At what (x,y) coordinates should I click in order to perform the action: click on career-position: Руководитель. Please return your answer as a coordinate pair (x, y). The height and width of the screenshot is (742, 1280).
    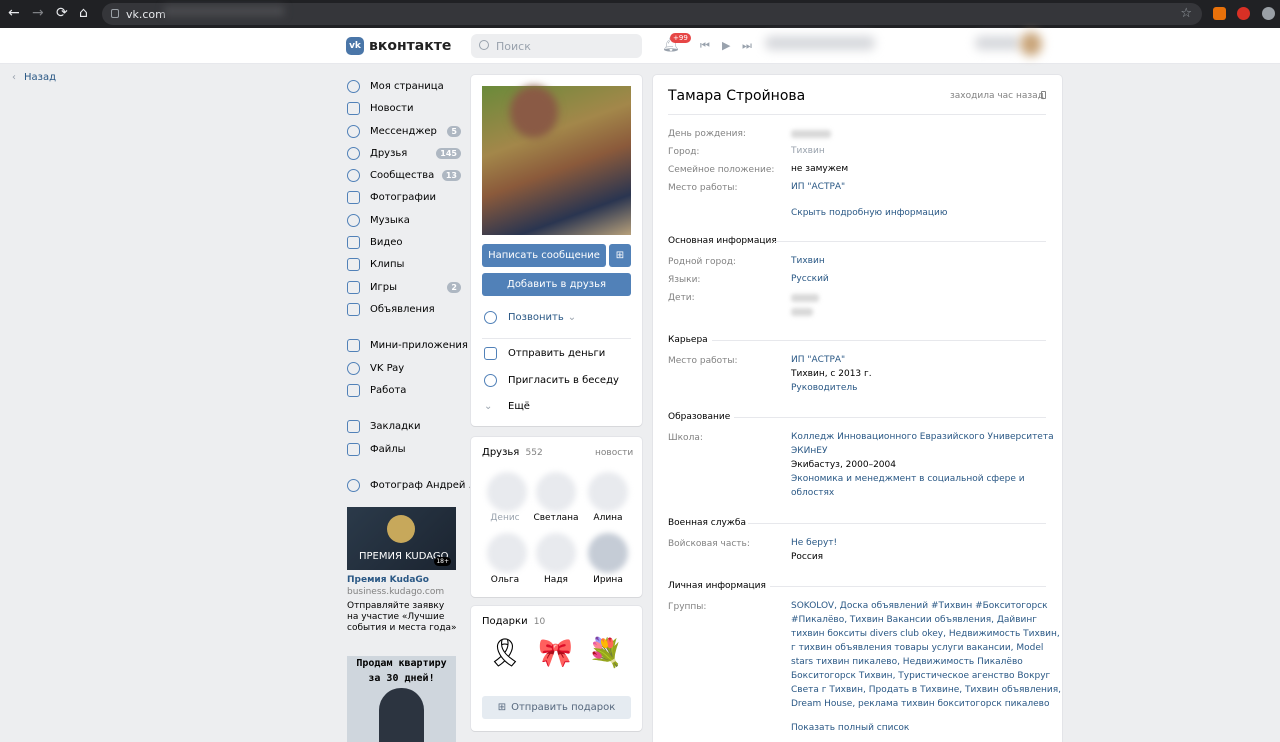
    Looking at the image, I should click on (824, 388).